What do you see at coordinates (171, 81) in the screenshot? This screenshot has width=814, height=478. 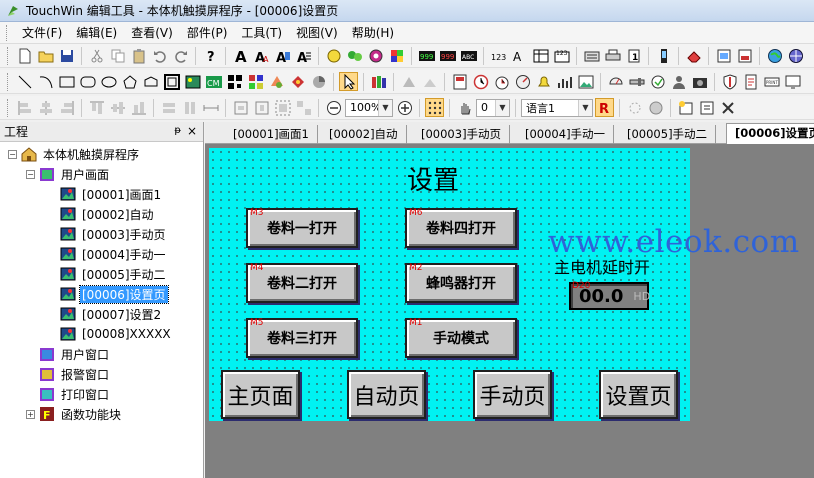 I see `frame-tool` at bounding box center [171, 81].